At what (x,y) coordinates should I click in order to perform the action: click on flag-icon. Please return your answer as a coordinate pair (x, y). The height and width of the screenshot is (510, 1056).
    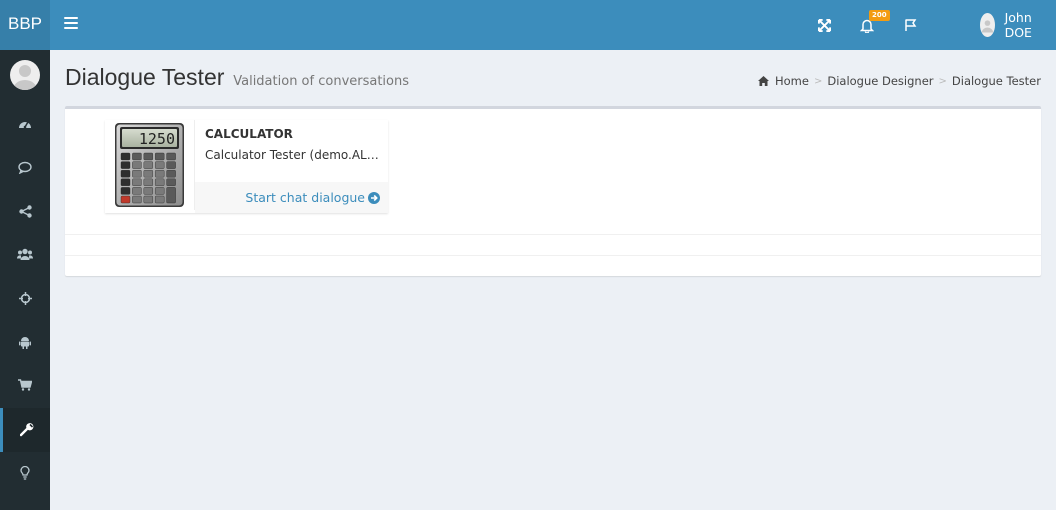
    Looking at the image, I should click on (911, 25).